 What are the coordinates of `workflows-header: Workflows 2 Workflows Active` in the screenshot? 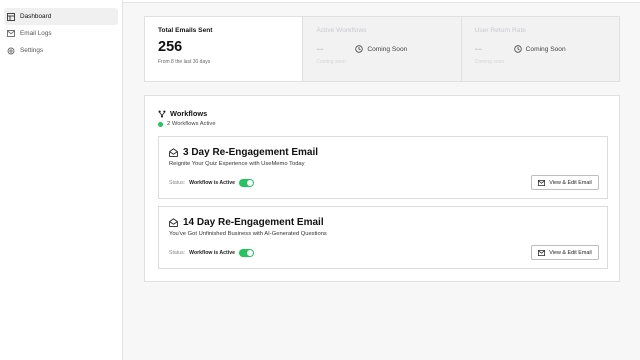 It's located at (187, 118).